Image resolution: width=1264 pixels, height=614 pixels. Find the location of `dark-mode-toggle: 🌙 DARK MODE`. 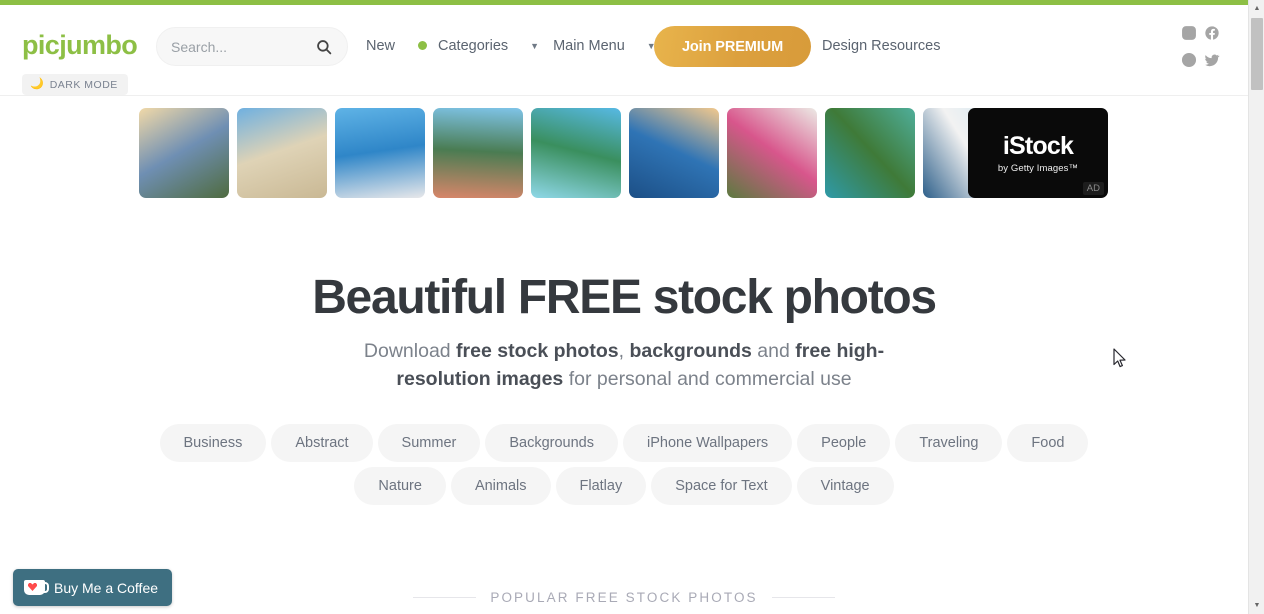

dark-mode-toggle: 🌙 DARK MODE is located at coordinates (75, 84).